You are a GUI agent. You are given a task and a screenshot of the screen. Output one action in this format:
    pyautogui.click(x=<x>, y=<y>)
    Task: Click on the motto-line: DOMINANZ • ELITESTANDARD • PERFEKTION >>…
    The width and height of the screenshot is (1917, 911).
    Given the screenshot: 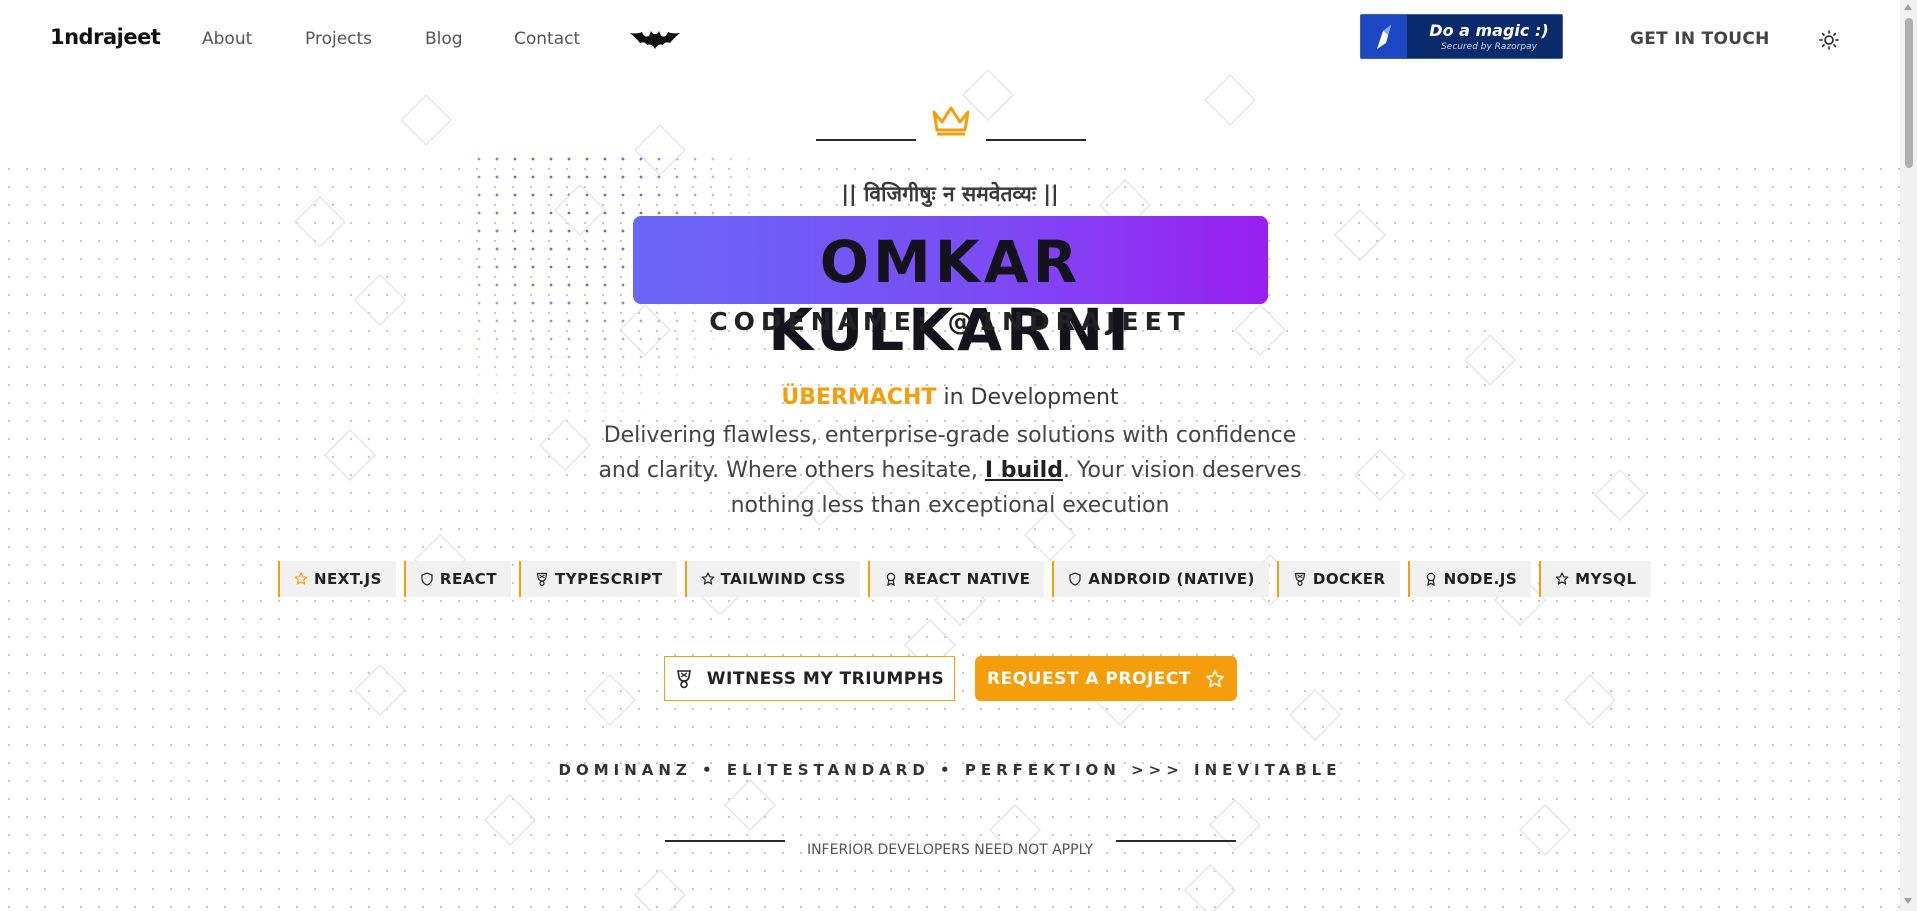 What is the action you would take?
    pyautogui.click(x=950, y=770)
    